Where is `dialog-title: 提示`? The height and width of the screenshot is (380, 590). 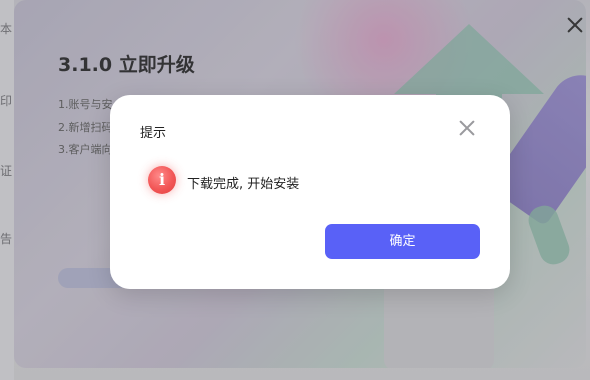
dialog-title: 提示 is located at coordinates (153, 133).